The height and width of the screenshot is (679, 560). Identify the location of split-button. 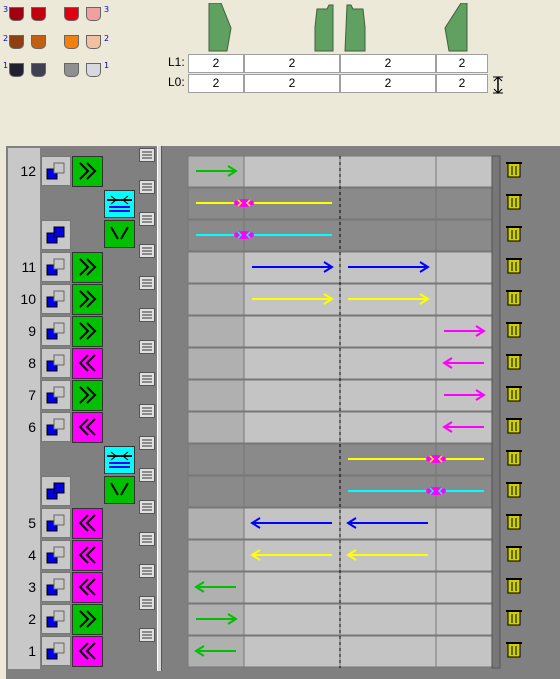
(119, 234).